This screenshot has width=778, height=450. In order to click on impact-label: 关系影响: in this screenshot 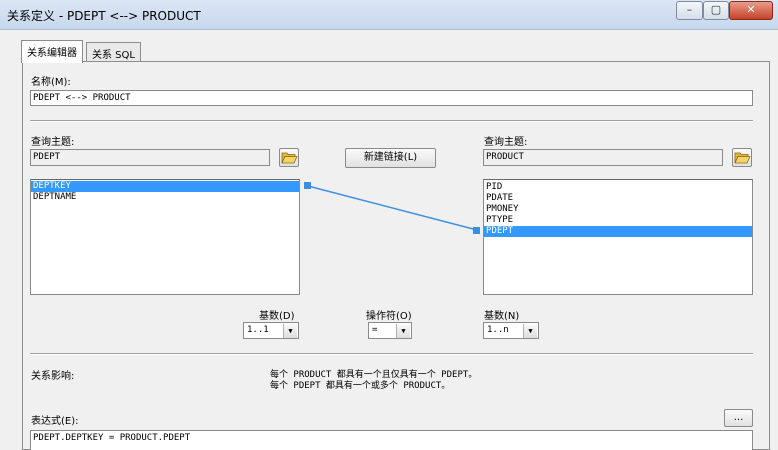, I will do `click(53, 376)`.